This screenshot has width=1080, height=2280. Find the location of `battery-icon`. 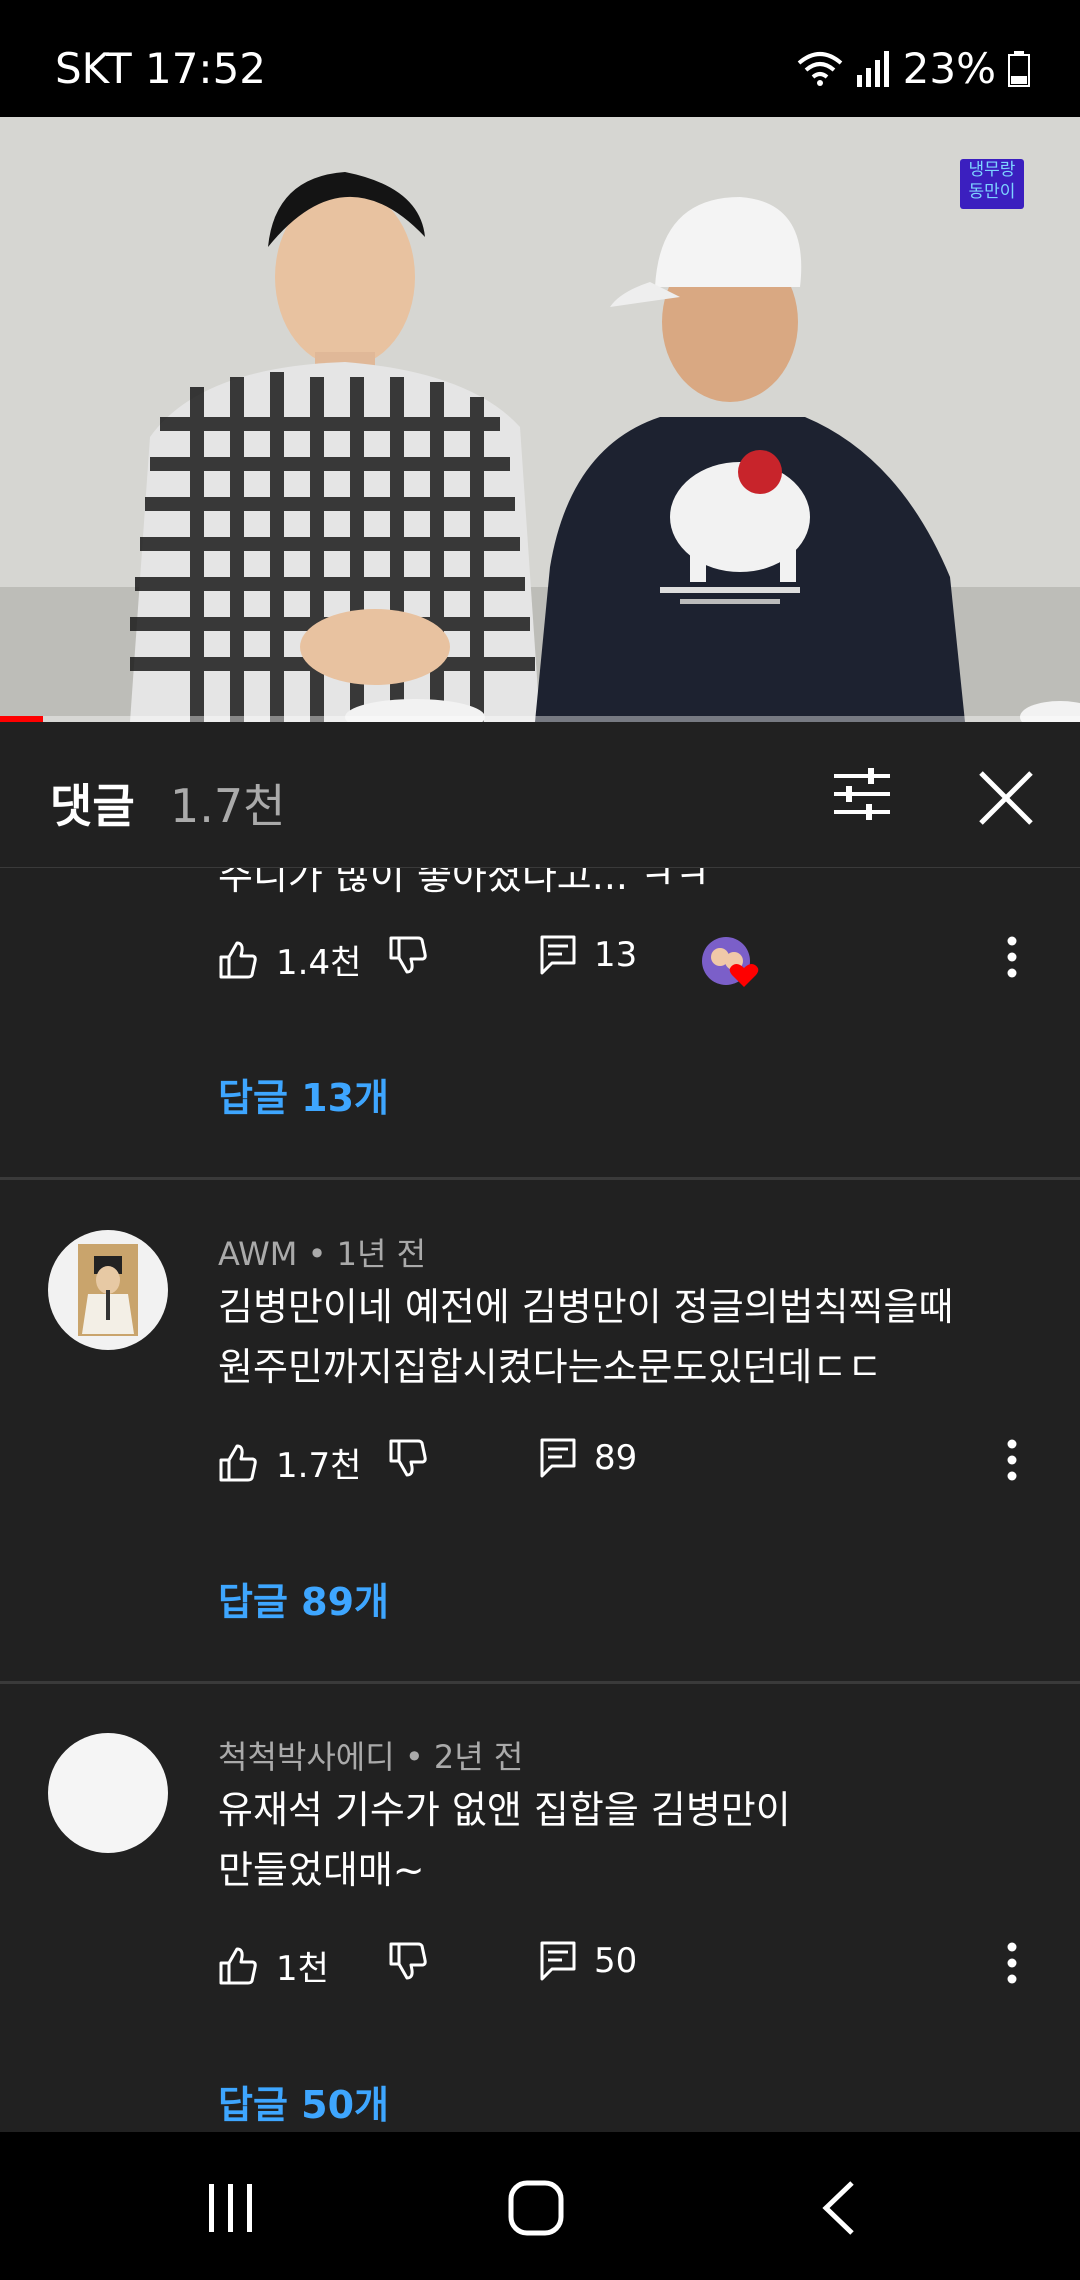

battery-icon is located at coordinates (1019, 68).